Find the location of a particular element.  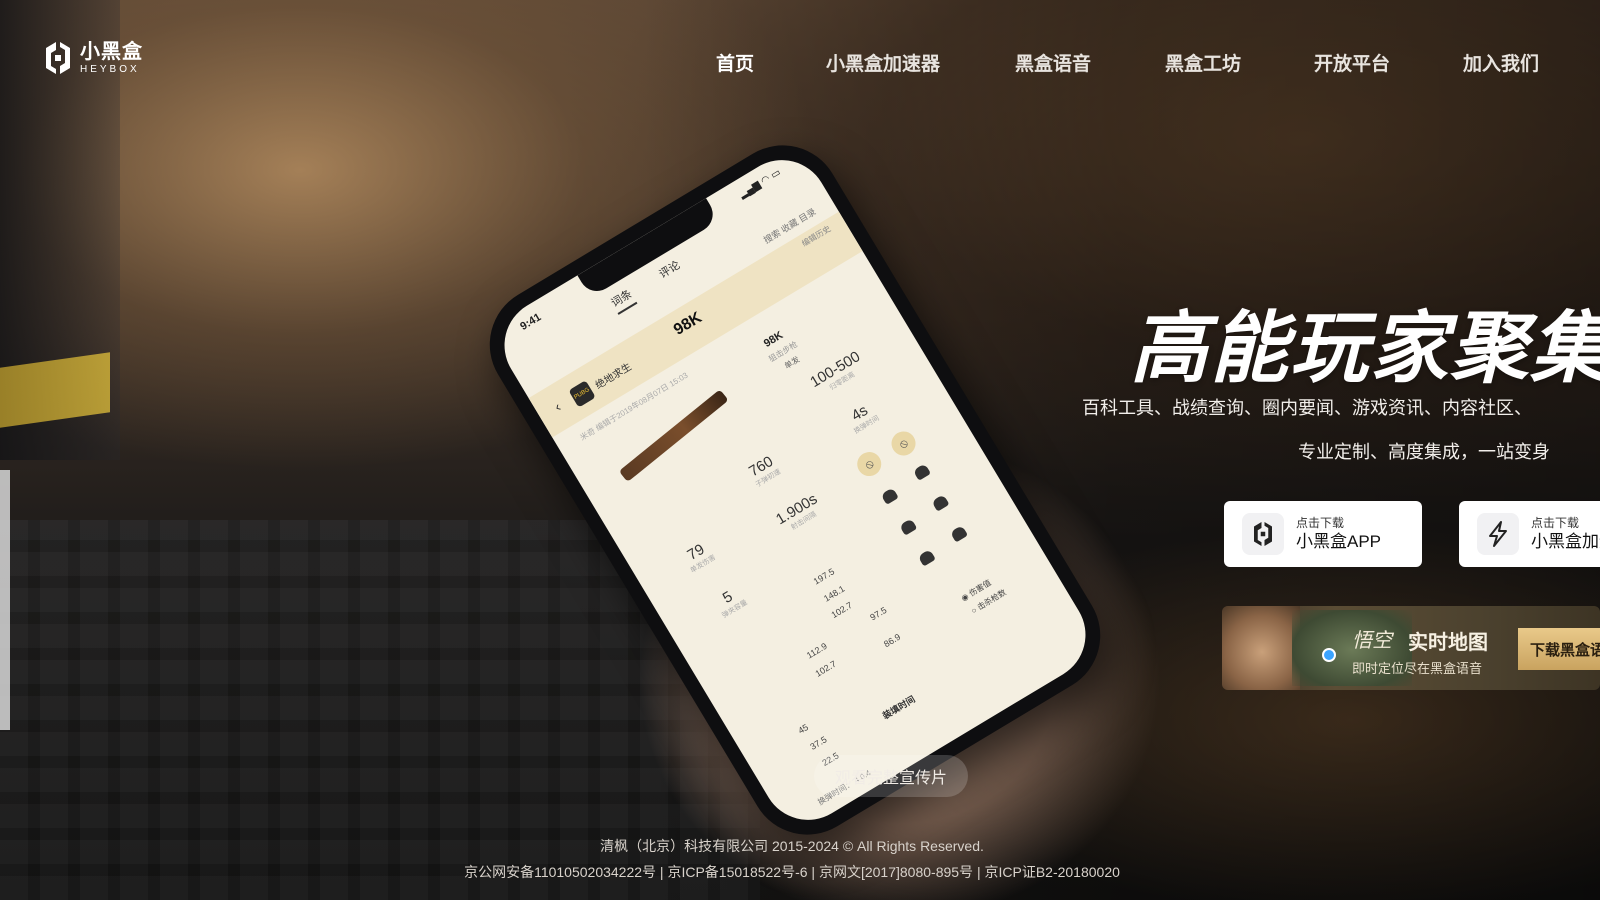

download-app-label: 小黑盒APP is located at coordinates (1339, 541).